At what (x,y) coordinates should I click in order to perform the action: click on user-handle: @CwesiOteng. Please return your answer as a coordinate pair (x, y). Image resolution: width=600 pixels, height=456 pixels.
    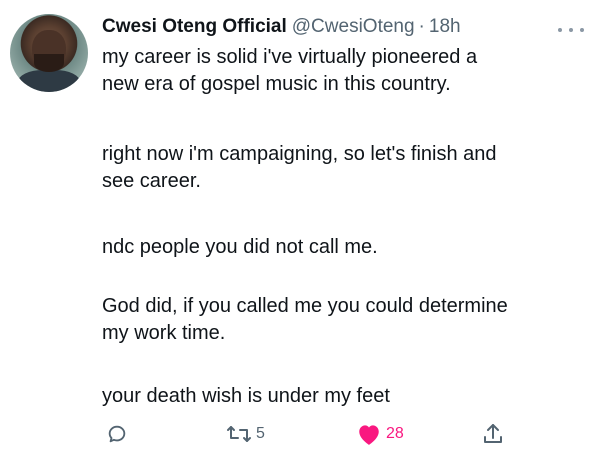
    Looking at the image, I should click on (353, 27).